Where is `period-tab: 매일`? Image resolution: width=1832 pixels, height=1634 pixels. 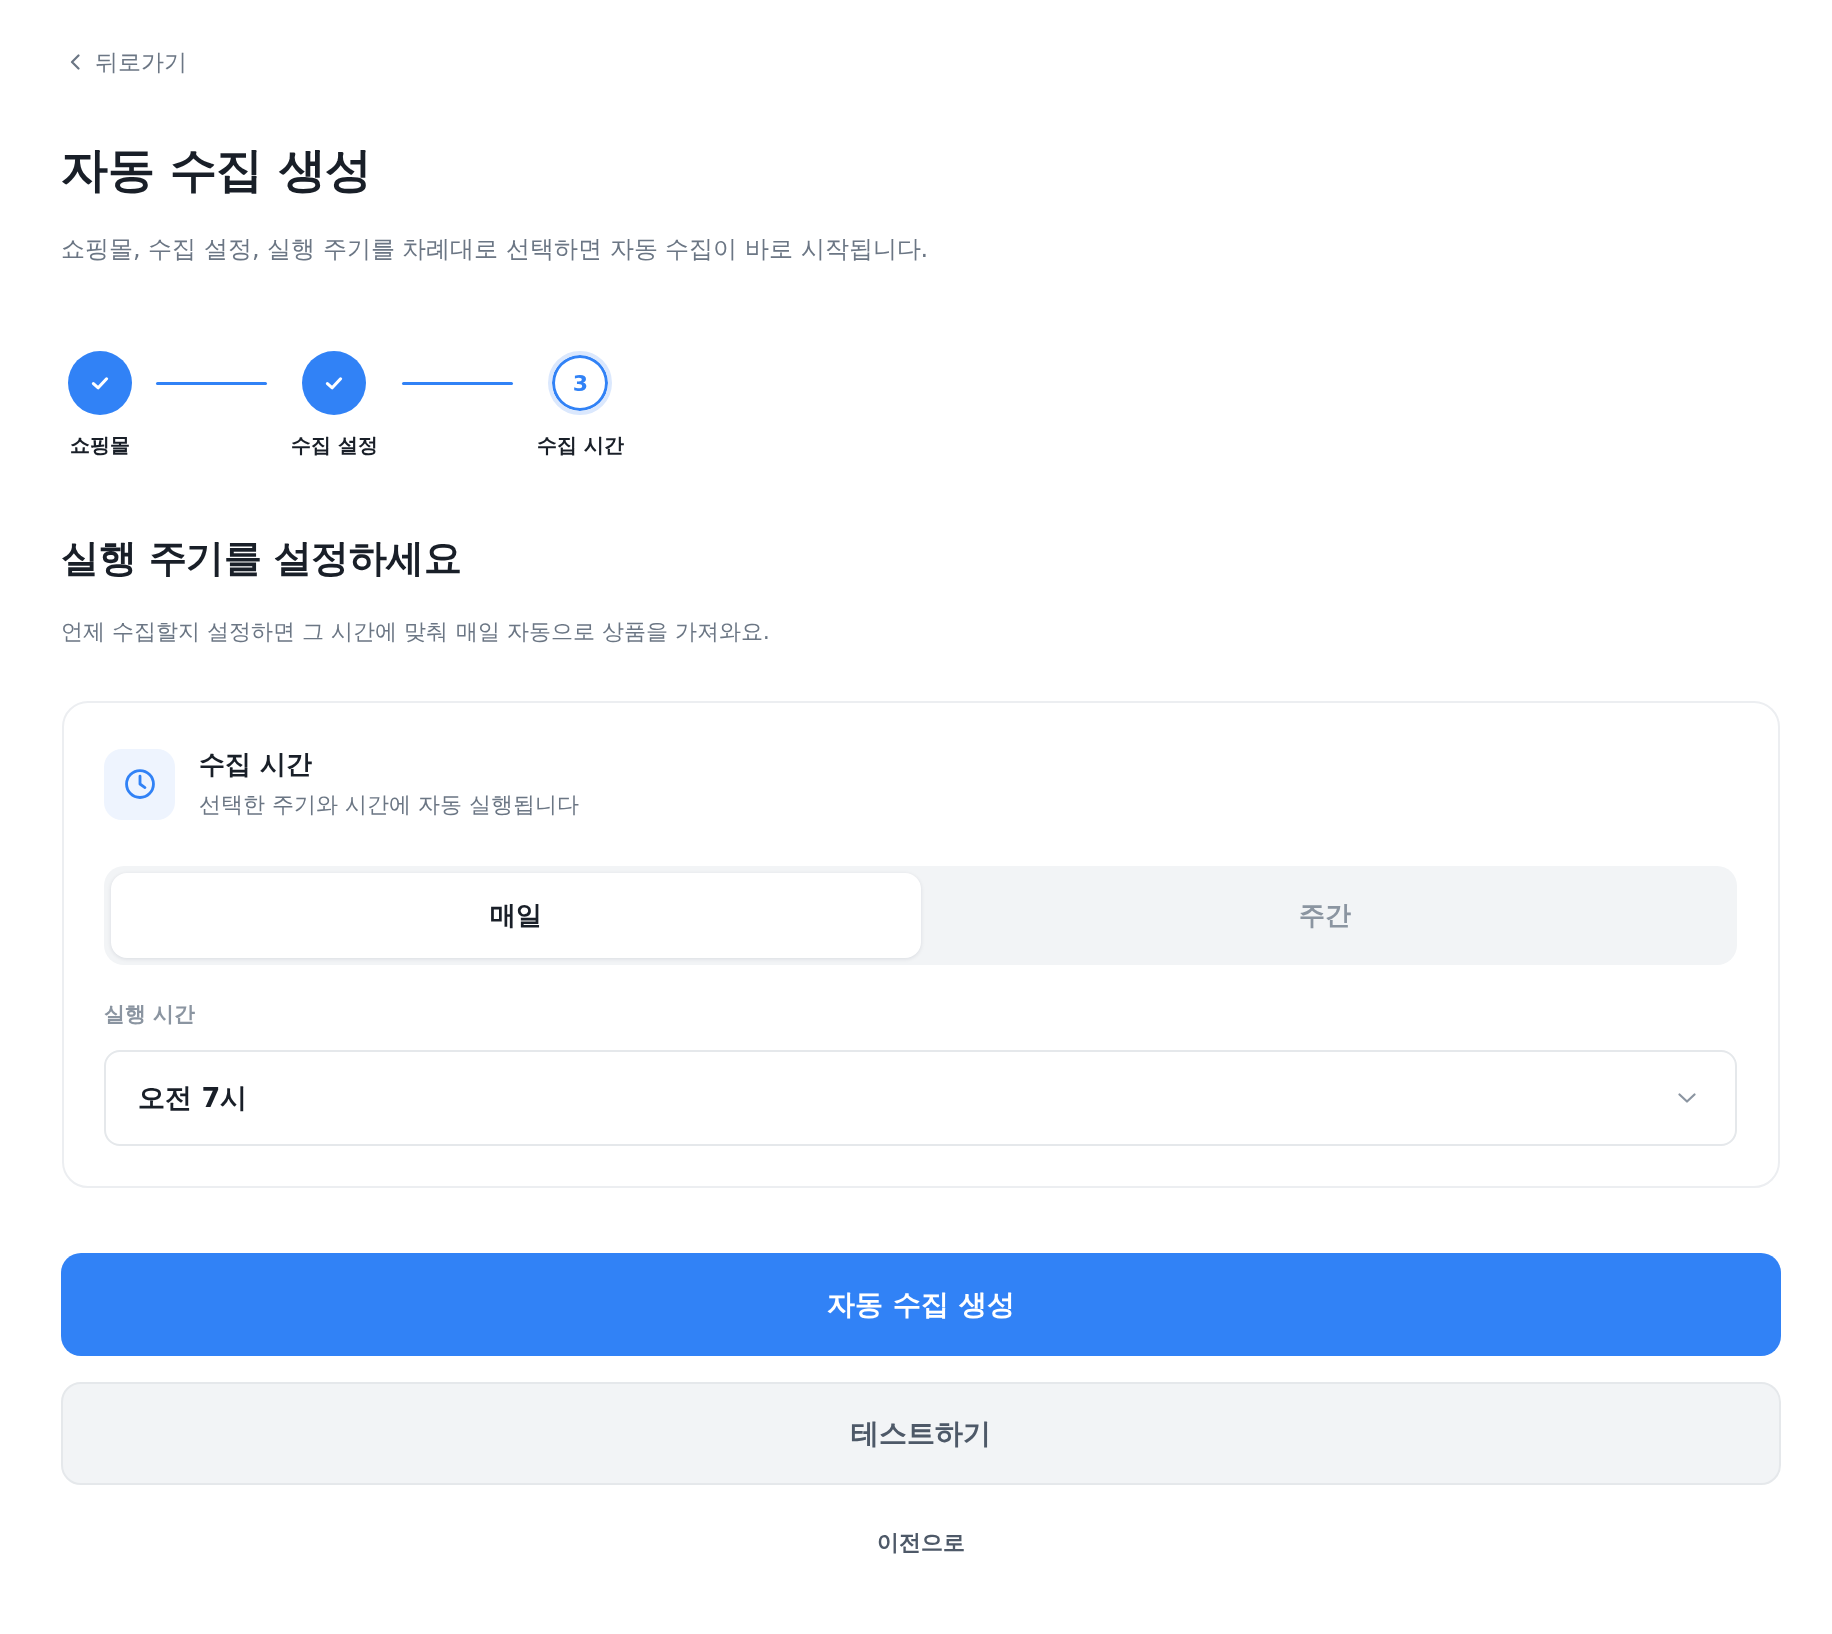
period-tab: 매일 is located at coordinates (516, 915).